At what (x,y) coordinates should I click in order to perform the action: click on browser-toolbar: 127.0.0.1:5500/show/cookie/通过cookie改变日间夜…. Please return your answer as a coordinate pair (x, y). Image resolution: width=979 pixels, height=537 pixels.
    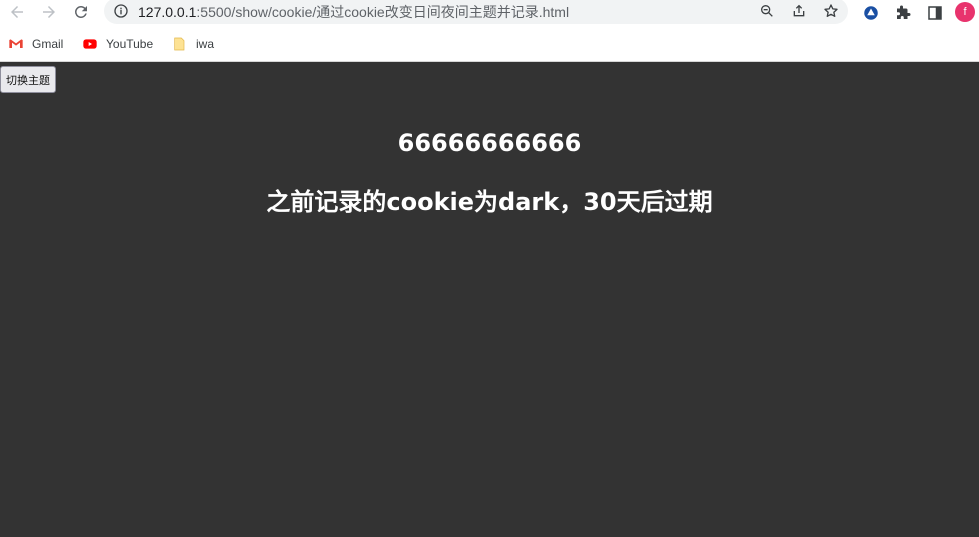
    Looking at the image, I should click on (489, 12).